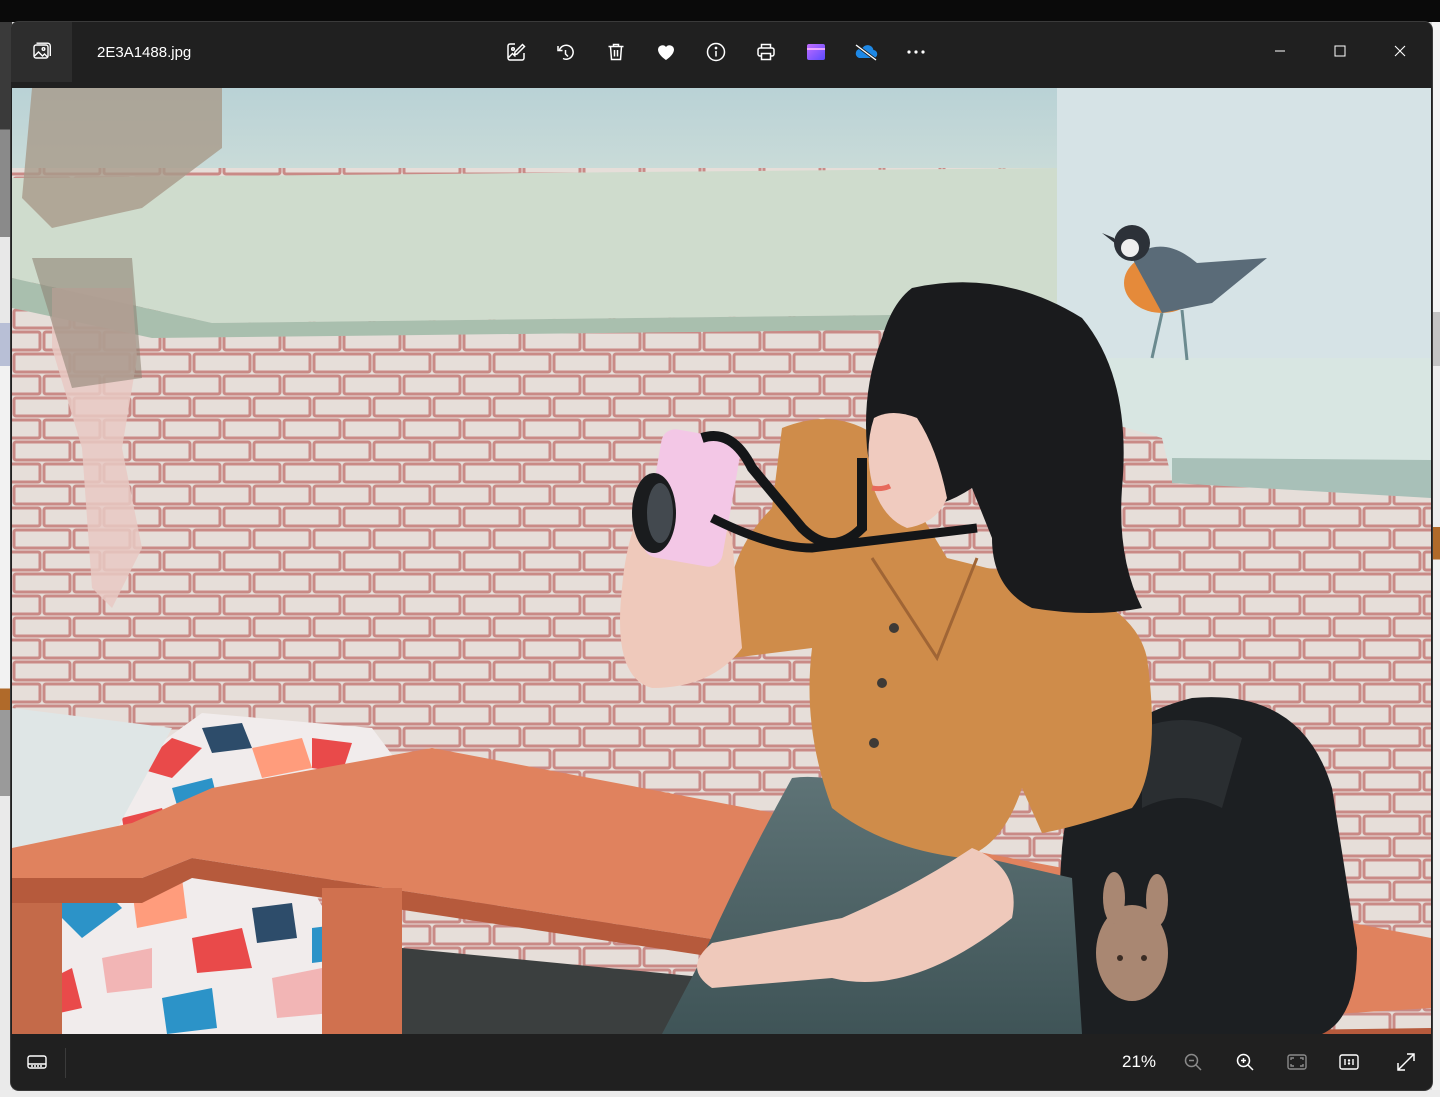  I want to click on toolbar, so click(716, 52).